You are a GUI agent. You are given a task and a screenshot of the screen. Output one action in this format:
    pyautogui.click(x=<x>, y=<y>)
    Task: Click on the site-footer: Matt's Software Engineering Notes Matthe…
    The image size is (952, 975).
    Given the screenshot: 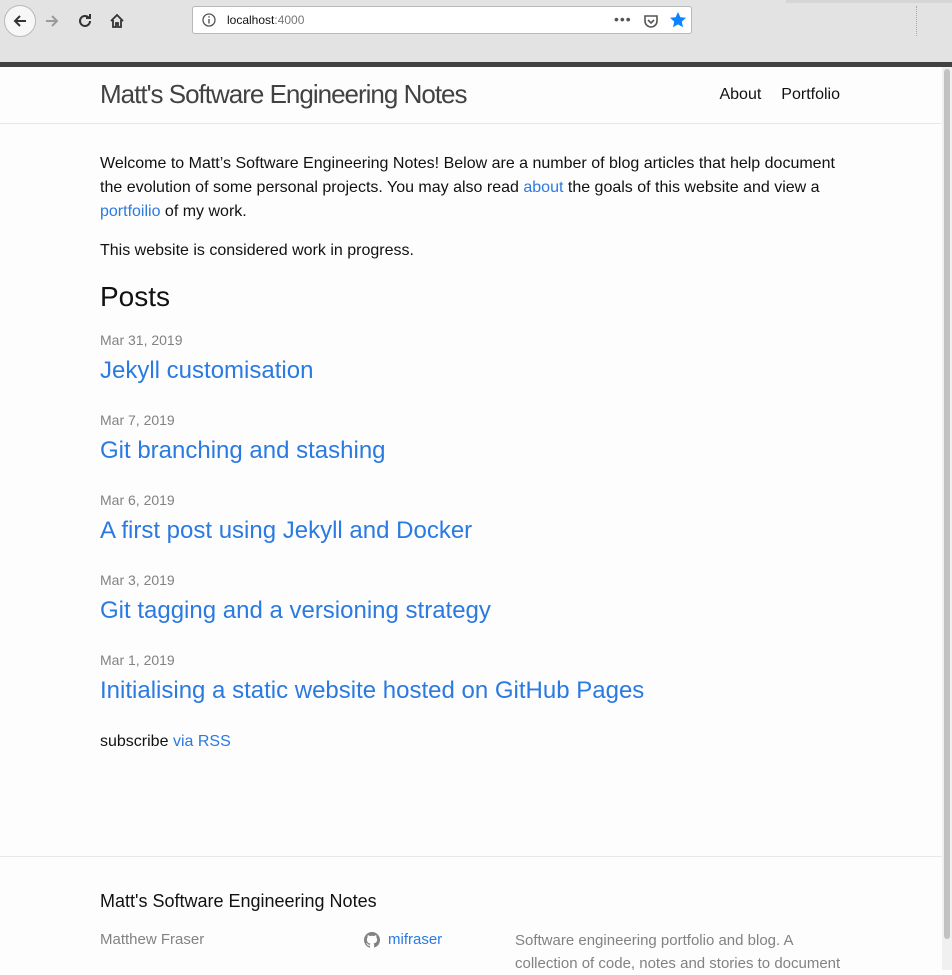 What is the action you would take?
    pyautogui.click(x=471, y=914)
    